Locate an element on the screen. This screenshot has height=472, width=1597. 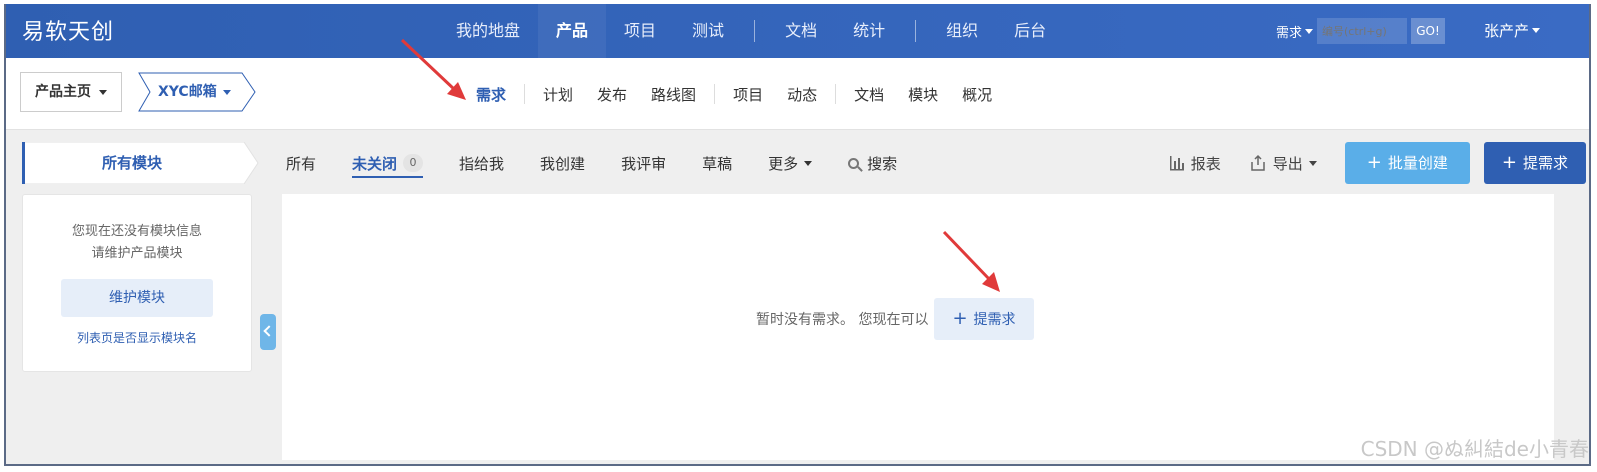
search-icon is located at coordinates (854, 163).